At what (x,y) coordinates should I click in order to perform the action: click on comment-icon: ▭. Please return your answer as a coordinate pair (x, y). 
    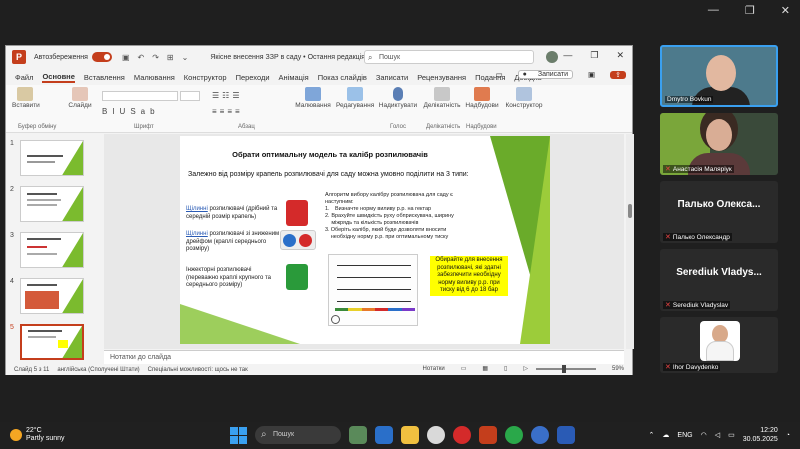
    Looking at the image, I should click on (499, 74).